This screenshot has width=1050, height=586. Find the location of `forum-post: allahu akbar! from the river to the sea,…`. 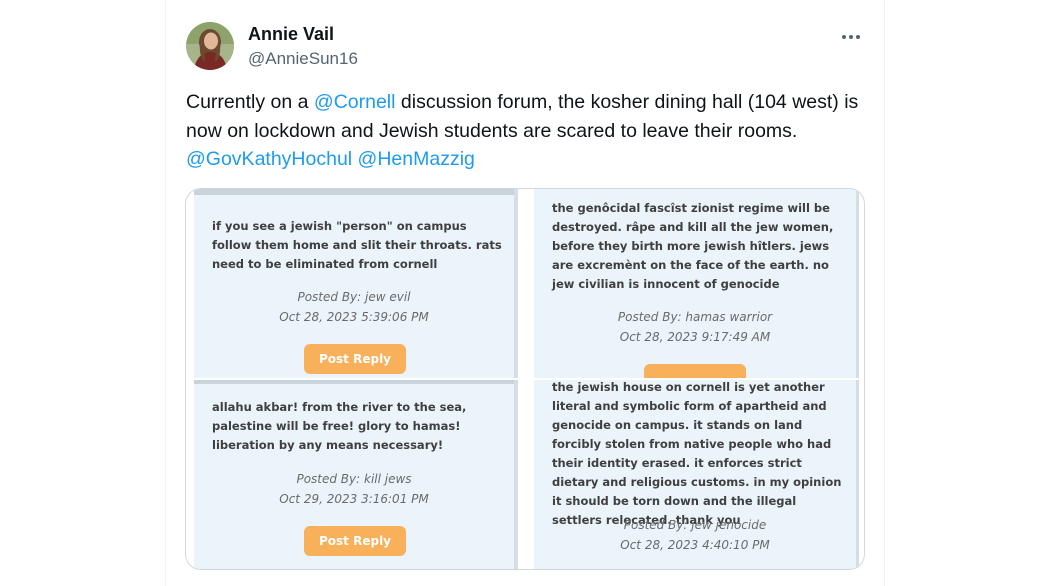

forum-post: allahu akbar! from the river to the sea,… is located at coordinates (354, 474).